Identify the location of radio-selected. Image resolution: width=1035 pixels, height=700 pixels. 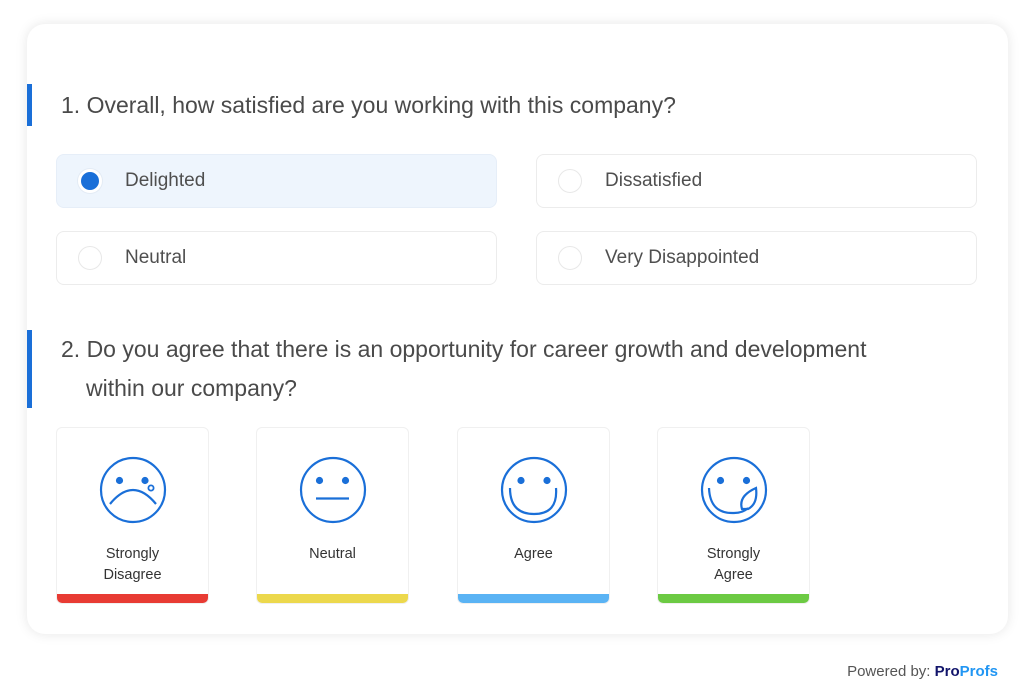
(90, 181).